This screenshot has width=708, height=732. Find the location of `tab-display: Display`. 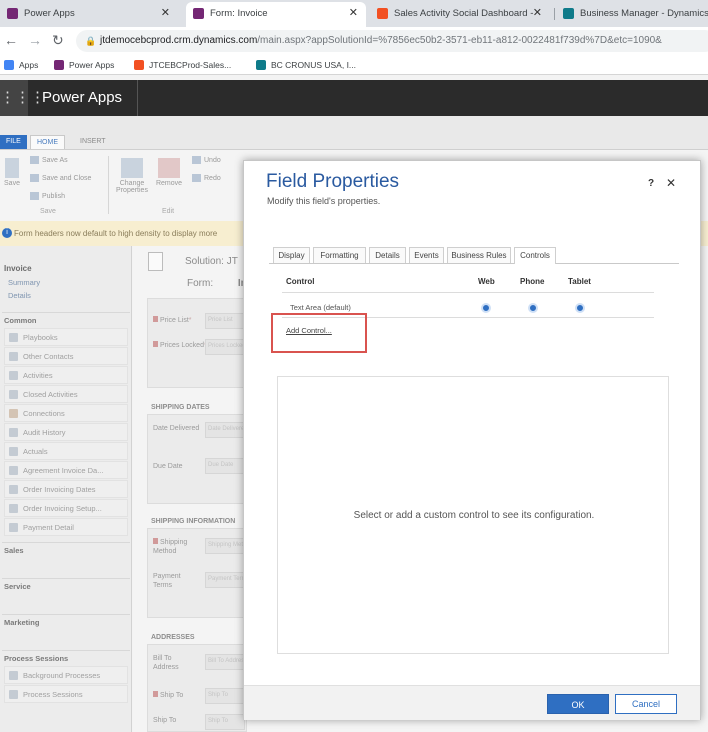

tab-display: Display is located at coordinates (291, 255).